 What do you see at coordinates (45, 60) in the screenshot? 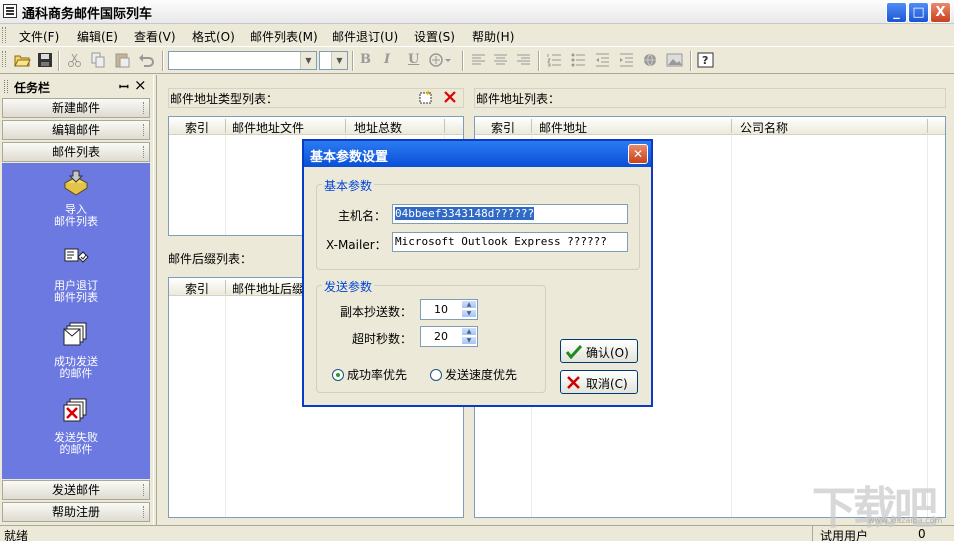
I see `save-icon` at bounding box center [45, 60].